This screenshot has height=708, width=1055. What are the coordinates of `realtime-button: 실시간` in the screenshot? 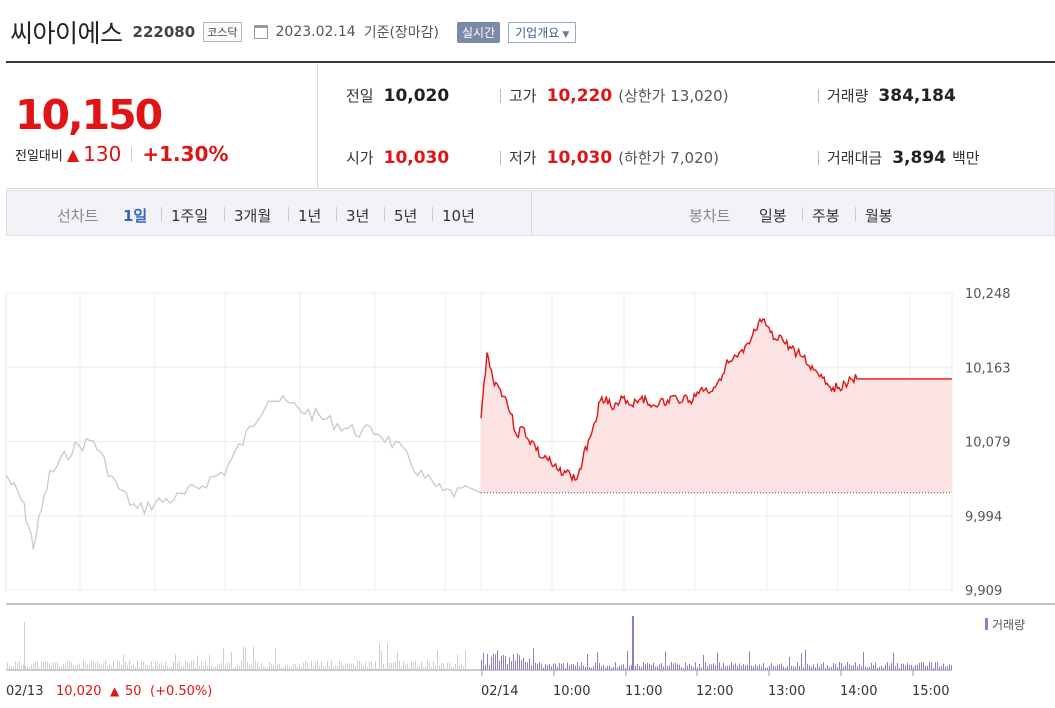 It's located at (479, 32).